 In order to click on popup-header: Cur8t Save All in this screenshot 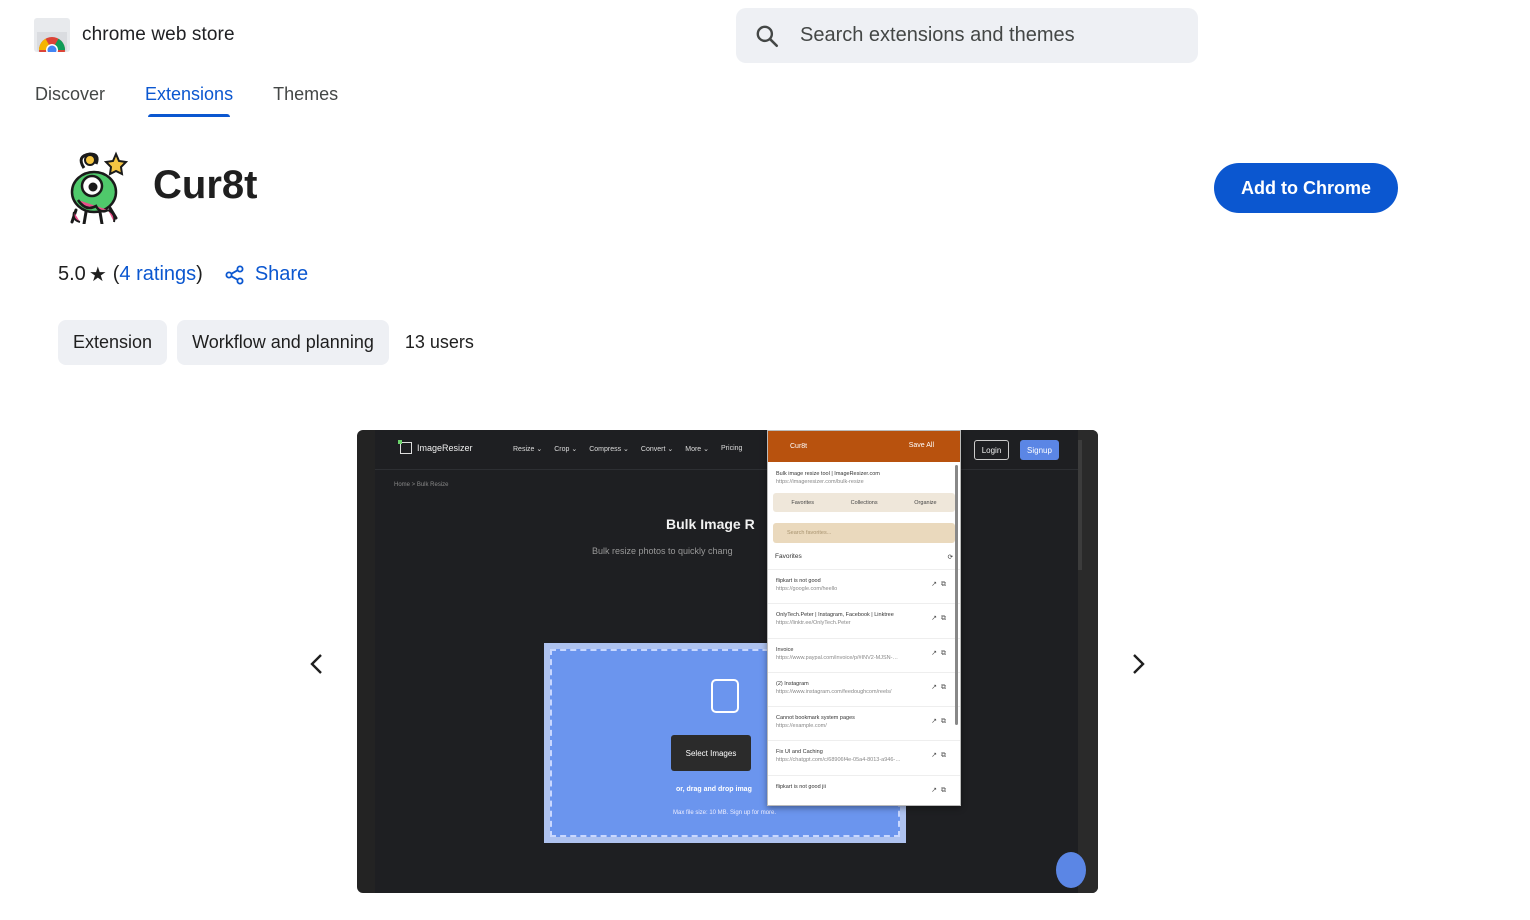, I will do `click(864, 446)`.